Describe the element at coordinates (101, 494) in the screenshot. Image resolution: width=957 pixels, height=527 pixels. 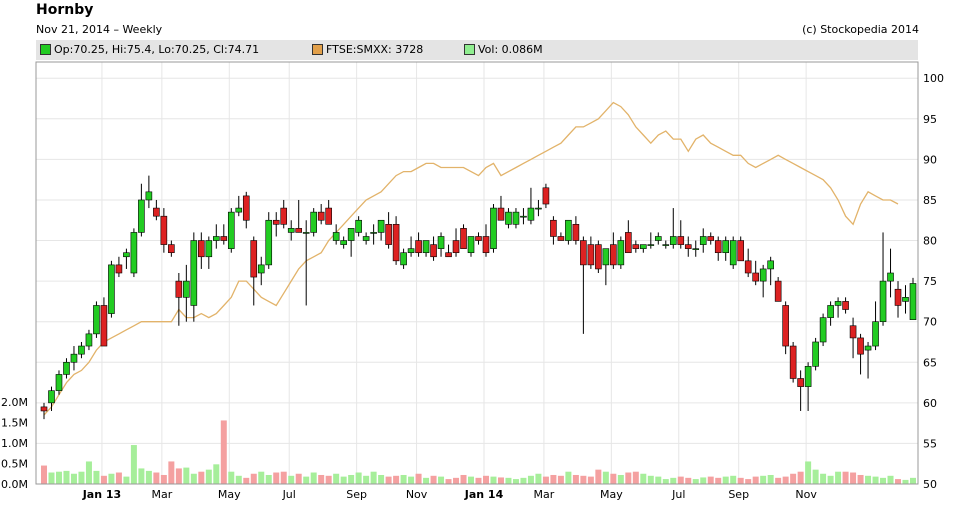
I see `x-tick-label: Jan 13` at that location.